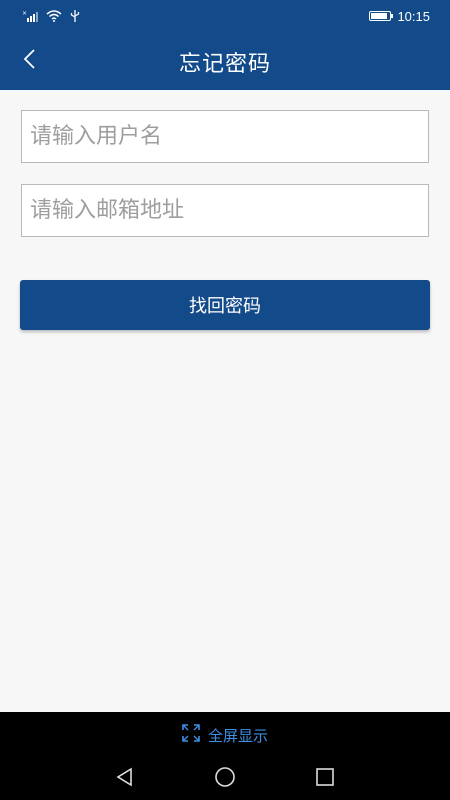 The image size is (450, 800). I want to click on status-bar: × 10:15, so click(225, 16).